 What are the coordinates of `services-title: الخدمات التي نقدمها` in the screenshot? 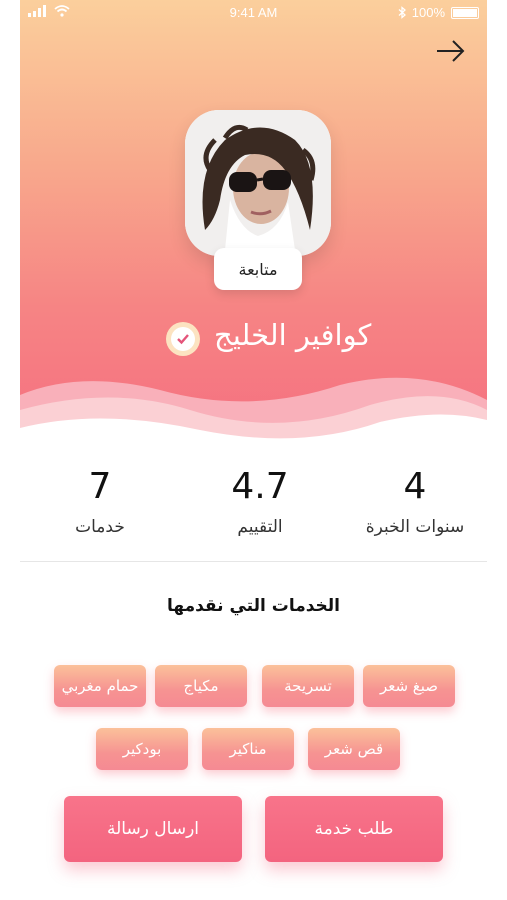 It's located at (253, 606).